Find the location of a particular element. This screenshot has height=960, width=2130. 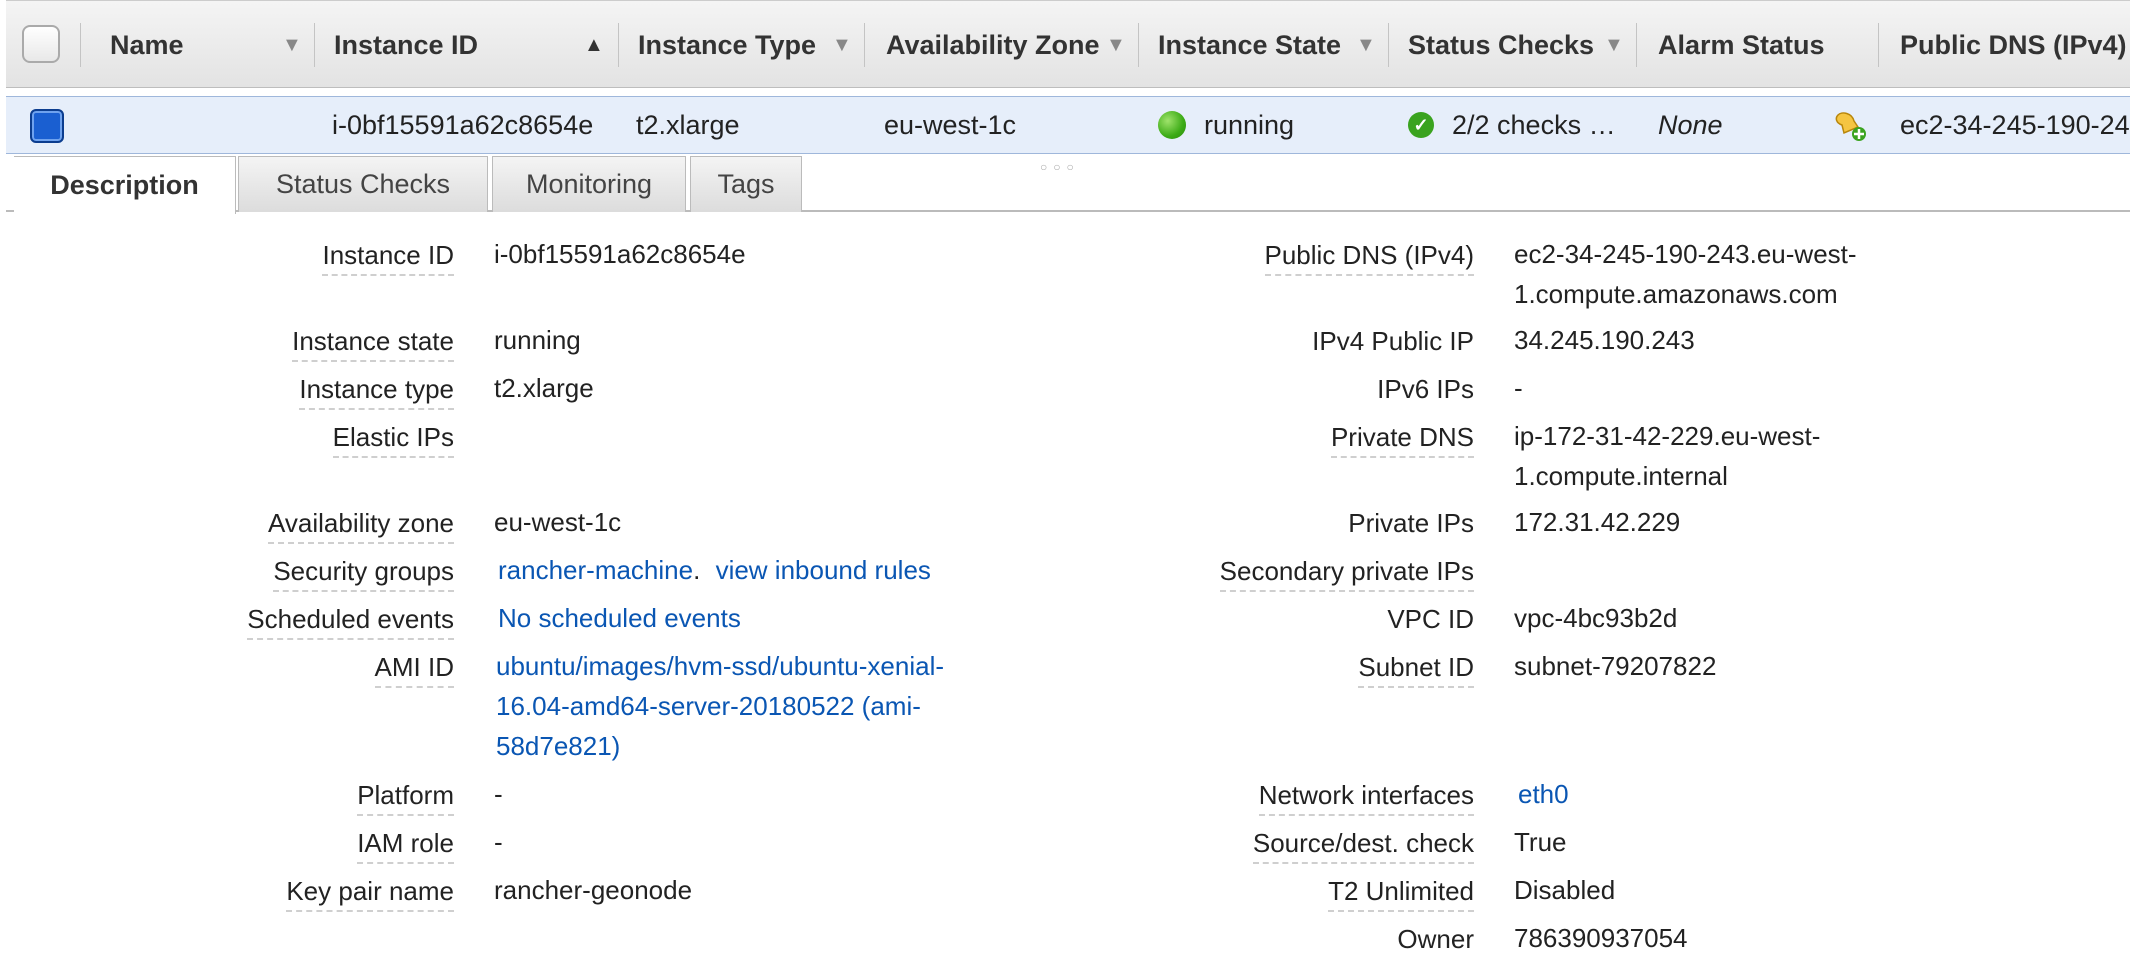

value-t2-unlimited: Disabled is located at coordinates (1565, 890).